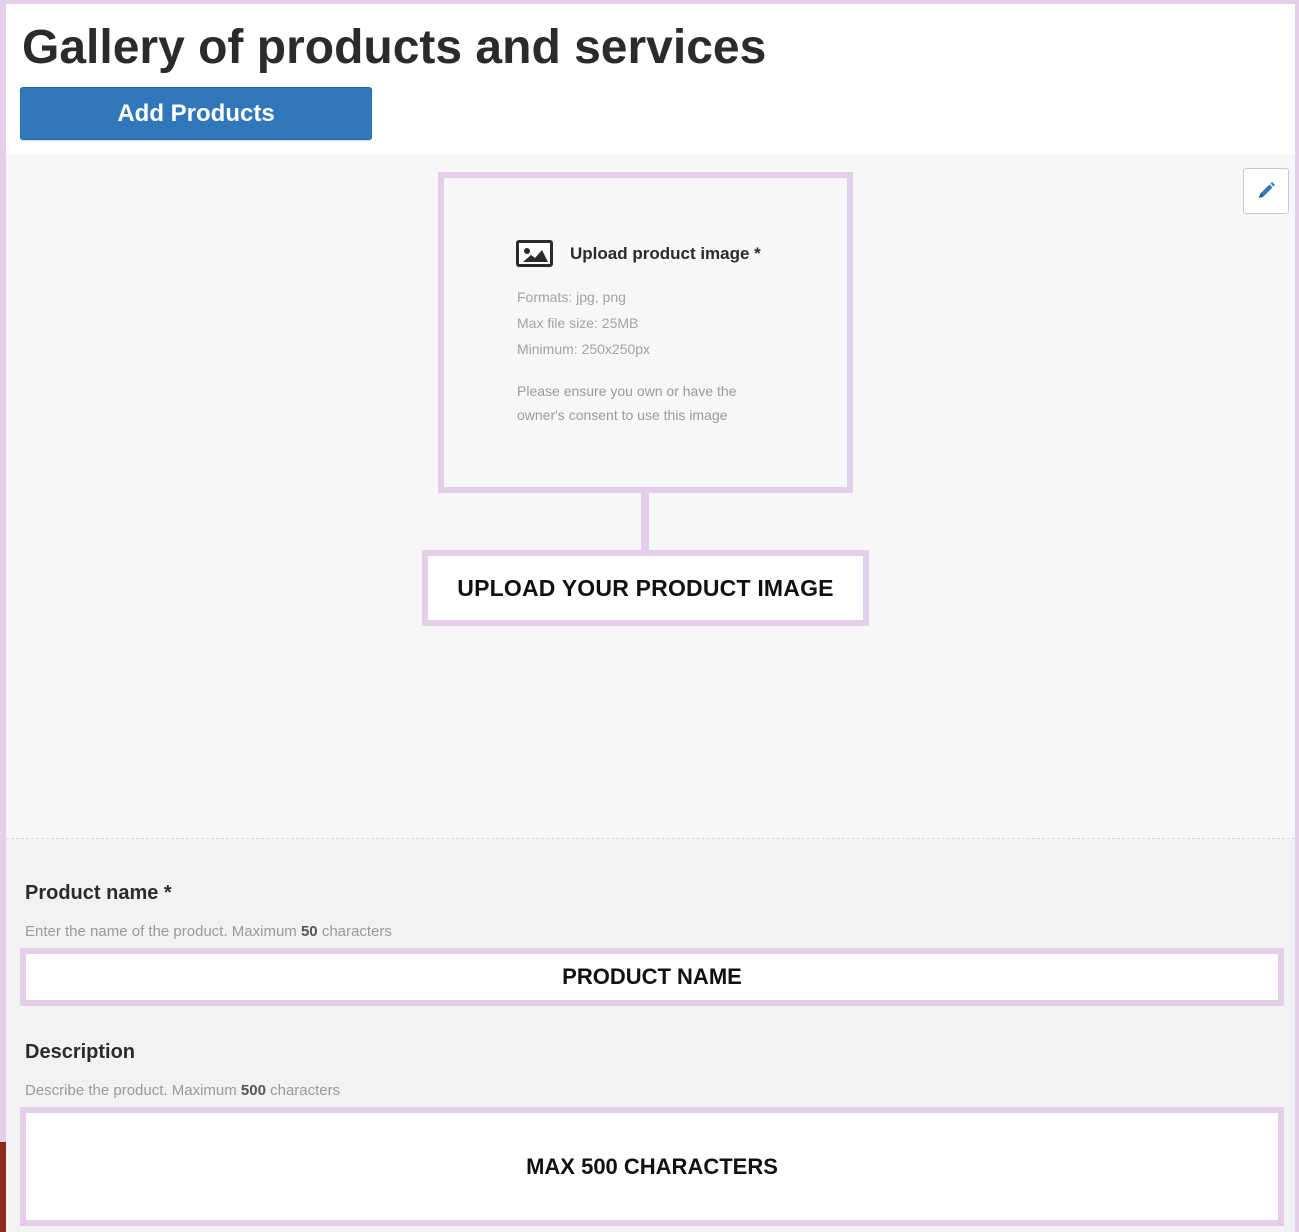 The height and width of the screenshot is (1232, 1299). Describe the element at coordinates (534, 253) in the screenshot. I see `image-icon` at that location.